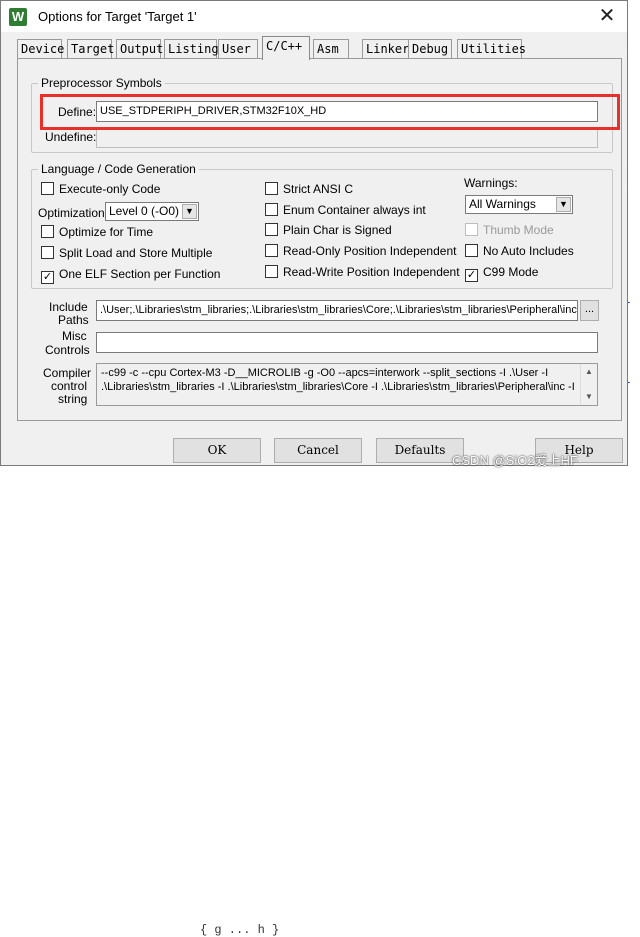 This screenshot has height=937, width=640. I want to click on tab-c-cpp: C/C++, so click(286, 48).